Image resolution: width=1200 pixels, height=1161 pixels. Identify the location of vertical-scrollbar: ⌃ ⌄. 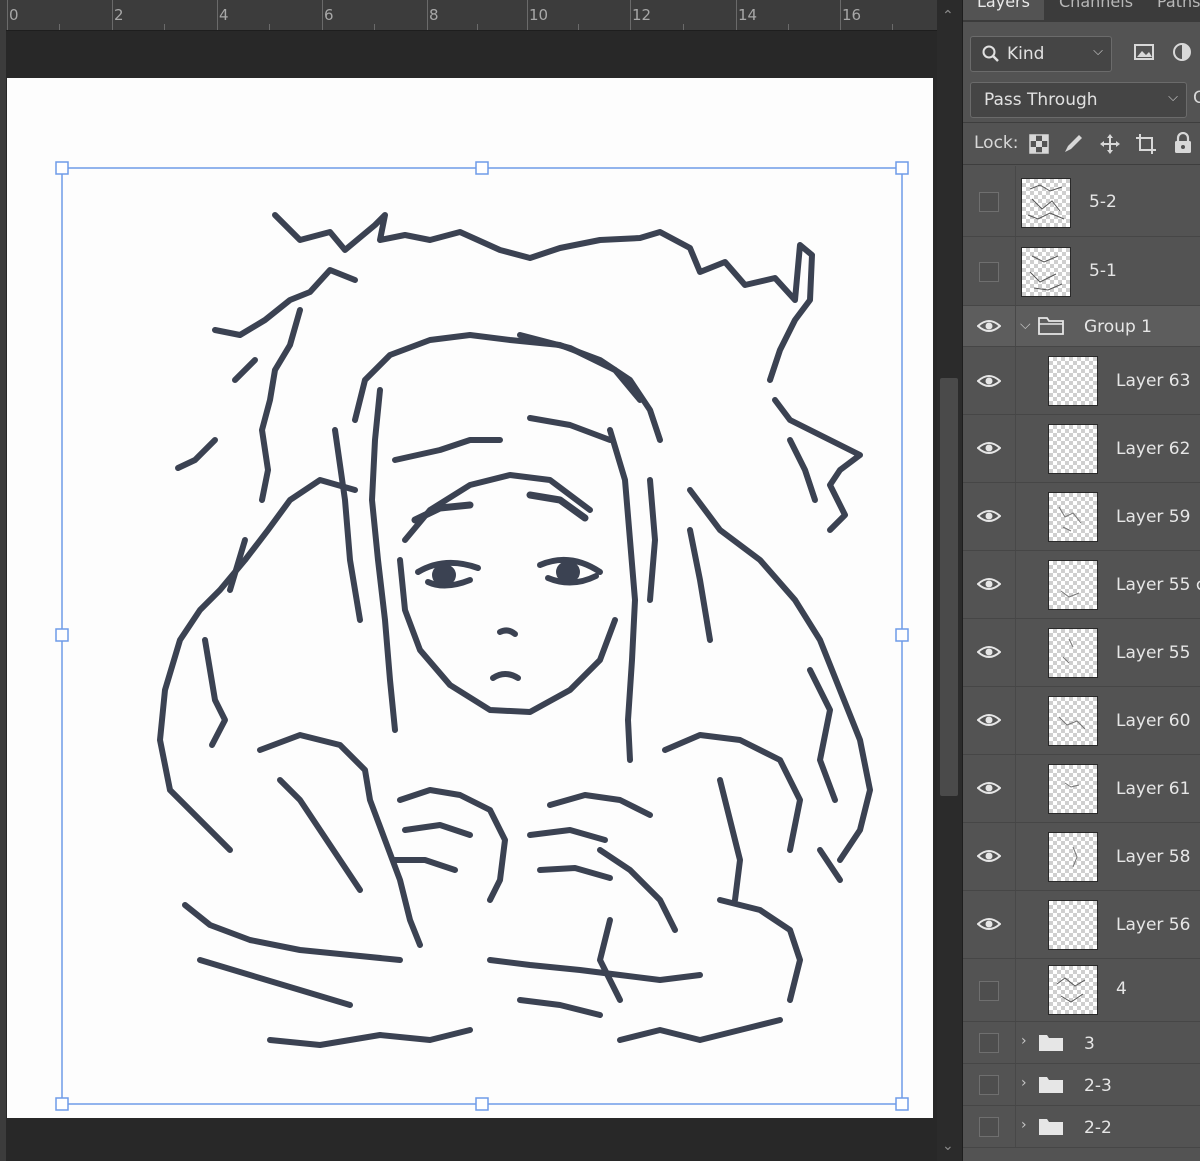
(949, 580).